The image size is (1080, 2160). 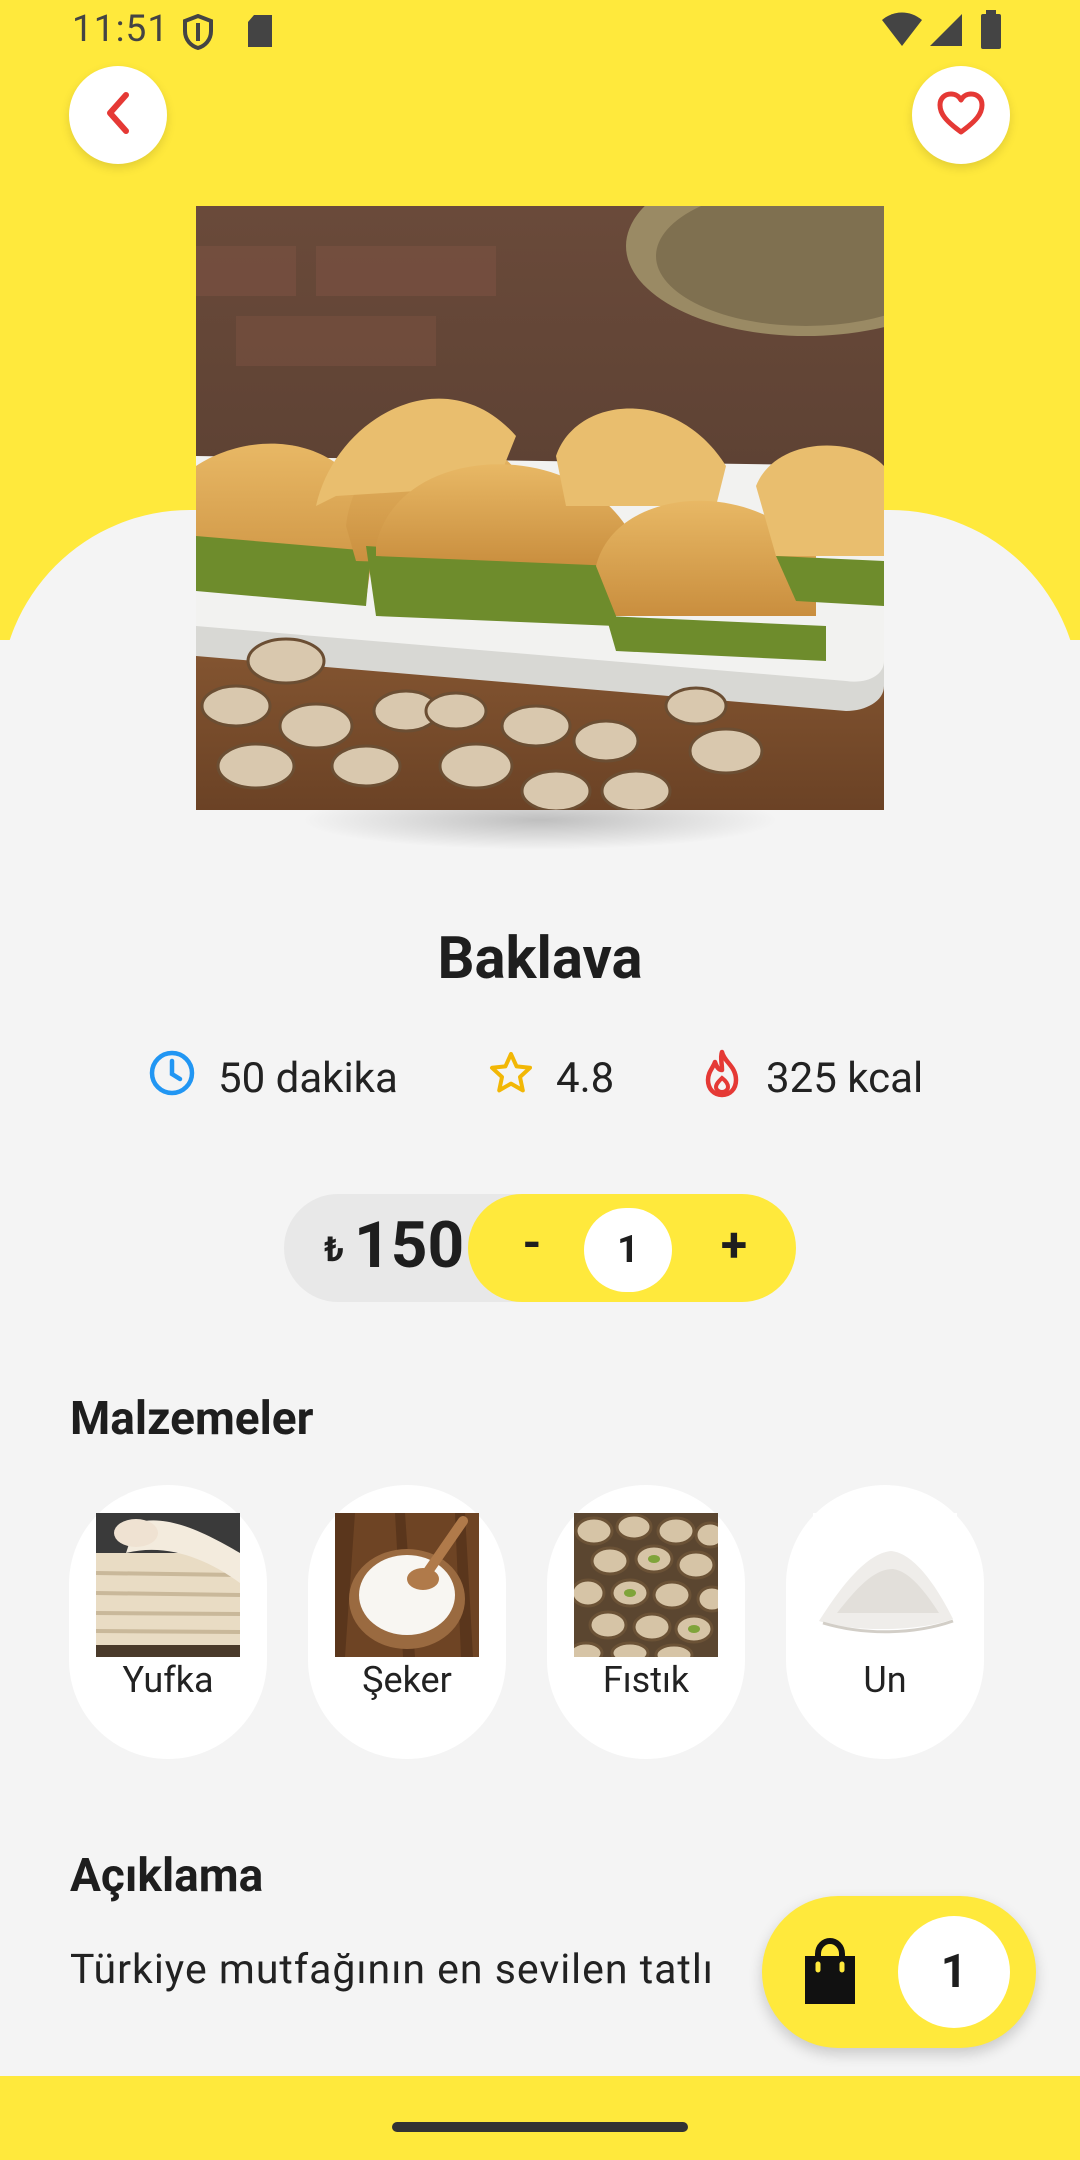 What do you see at coordinates (991, 32) in the screenshot?
I see `battery-icon` at bounding box center [991, 32].